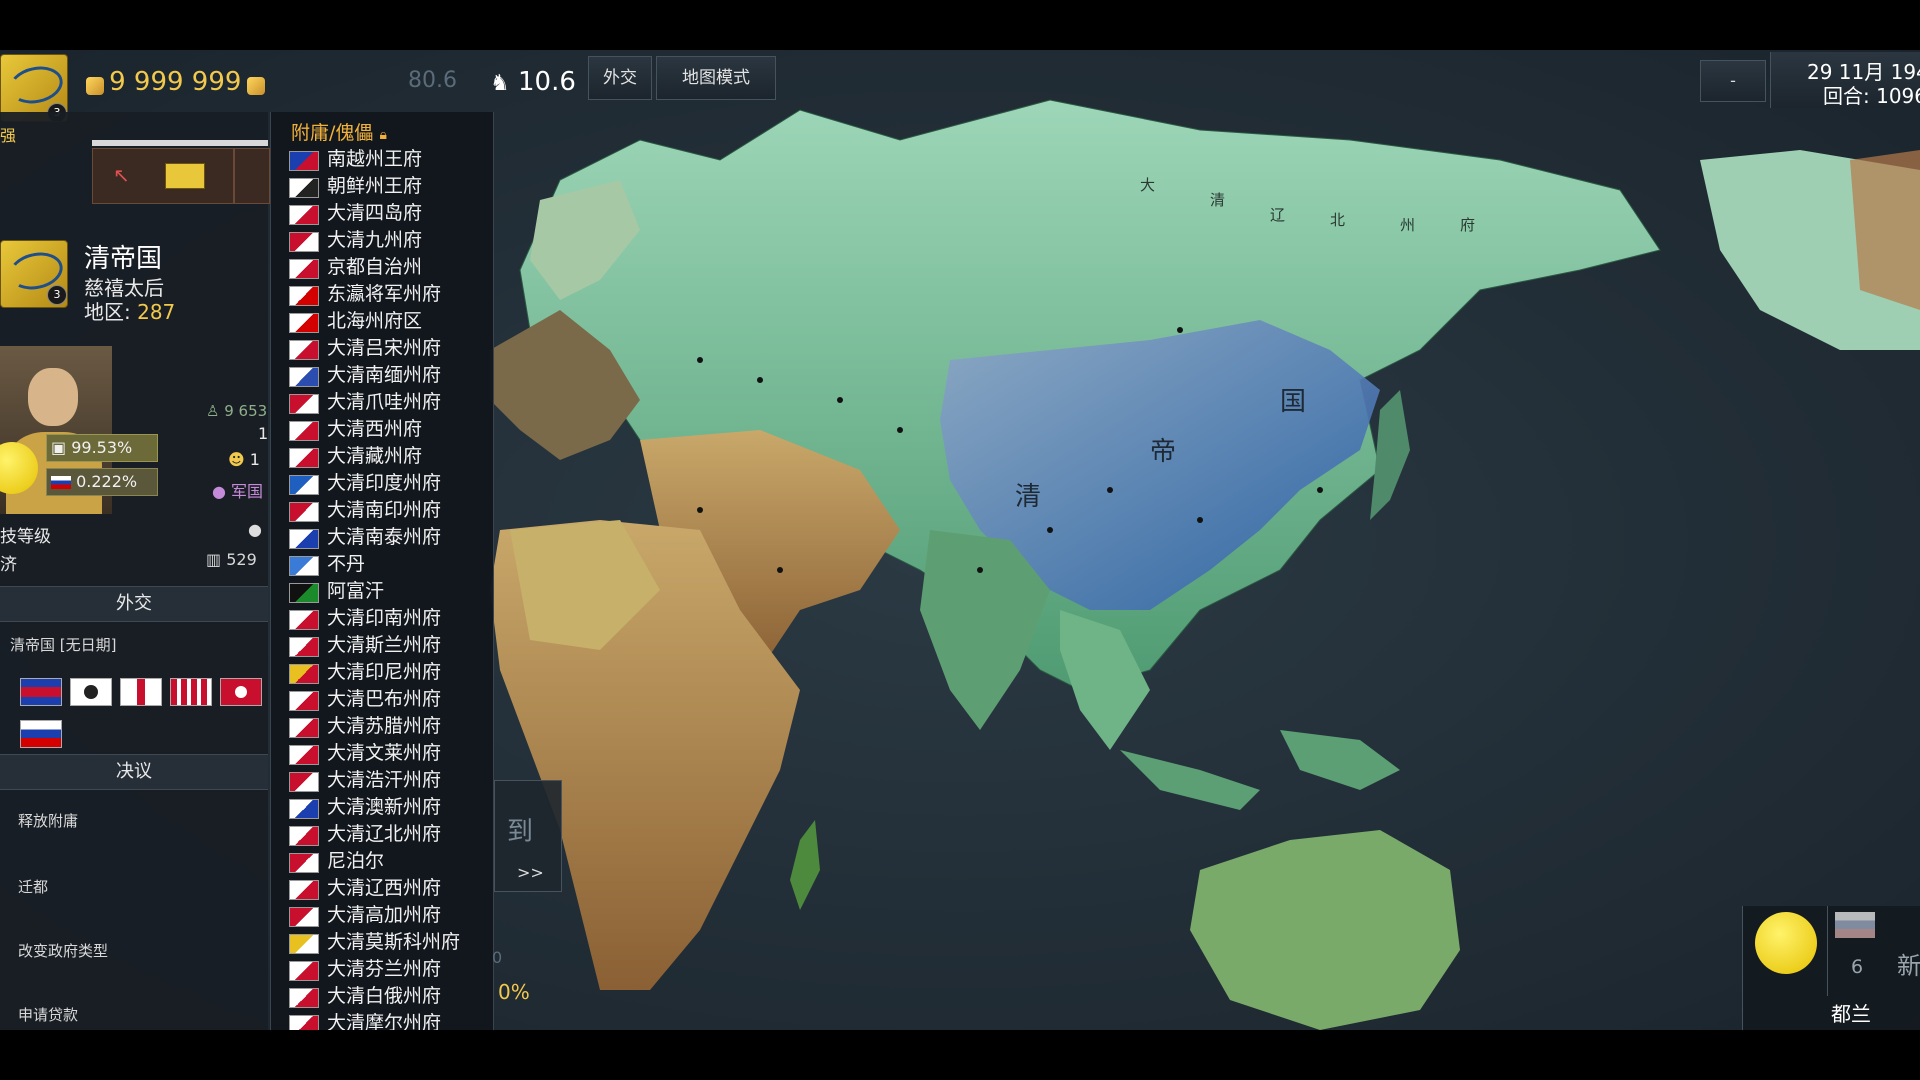 This screenshot has width=1920, height=1080. What do you see at coordinates (389, 240) in the screenshot?
I see `vassal-list-item: 大清九州府` at bounding box center [389, 240].